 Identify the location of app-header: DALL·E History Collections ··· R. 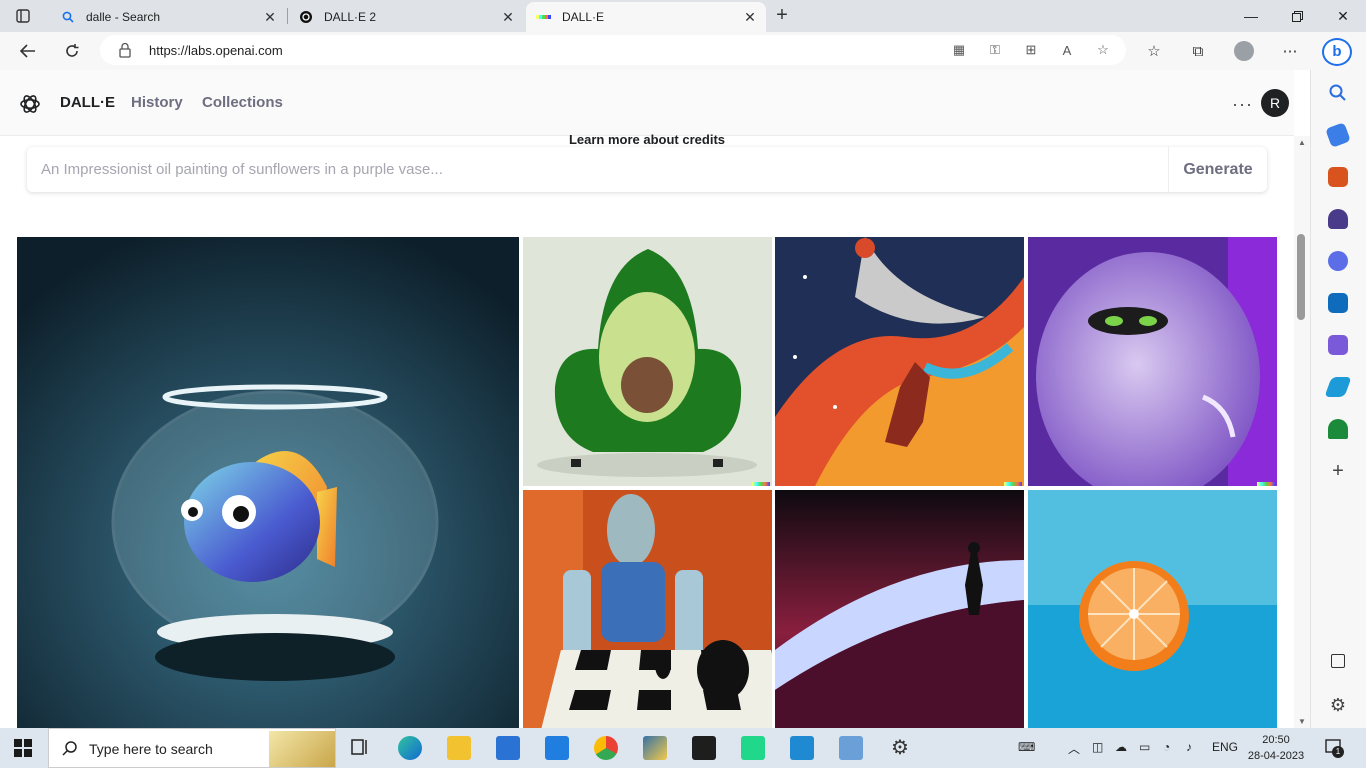
(647, 103).